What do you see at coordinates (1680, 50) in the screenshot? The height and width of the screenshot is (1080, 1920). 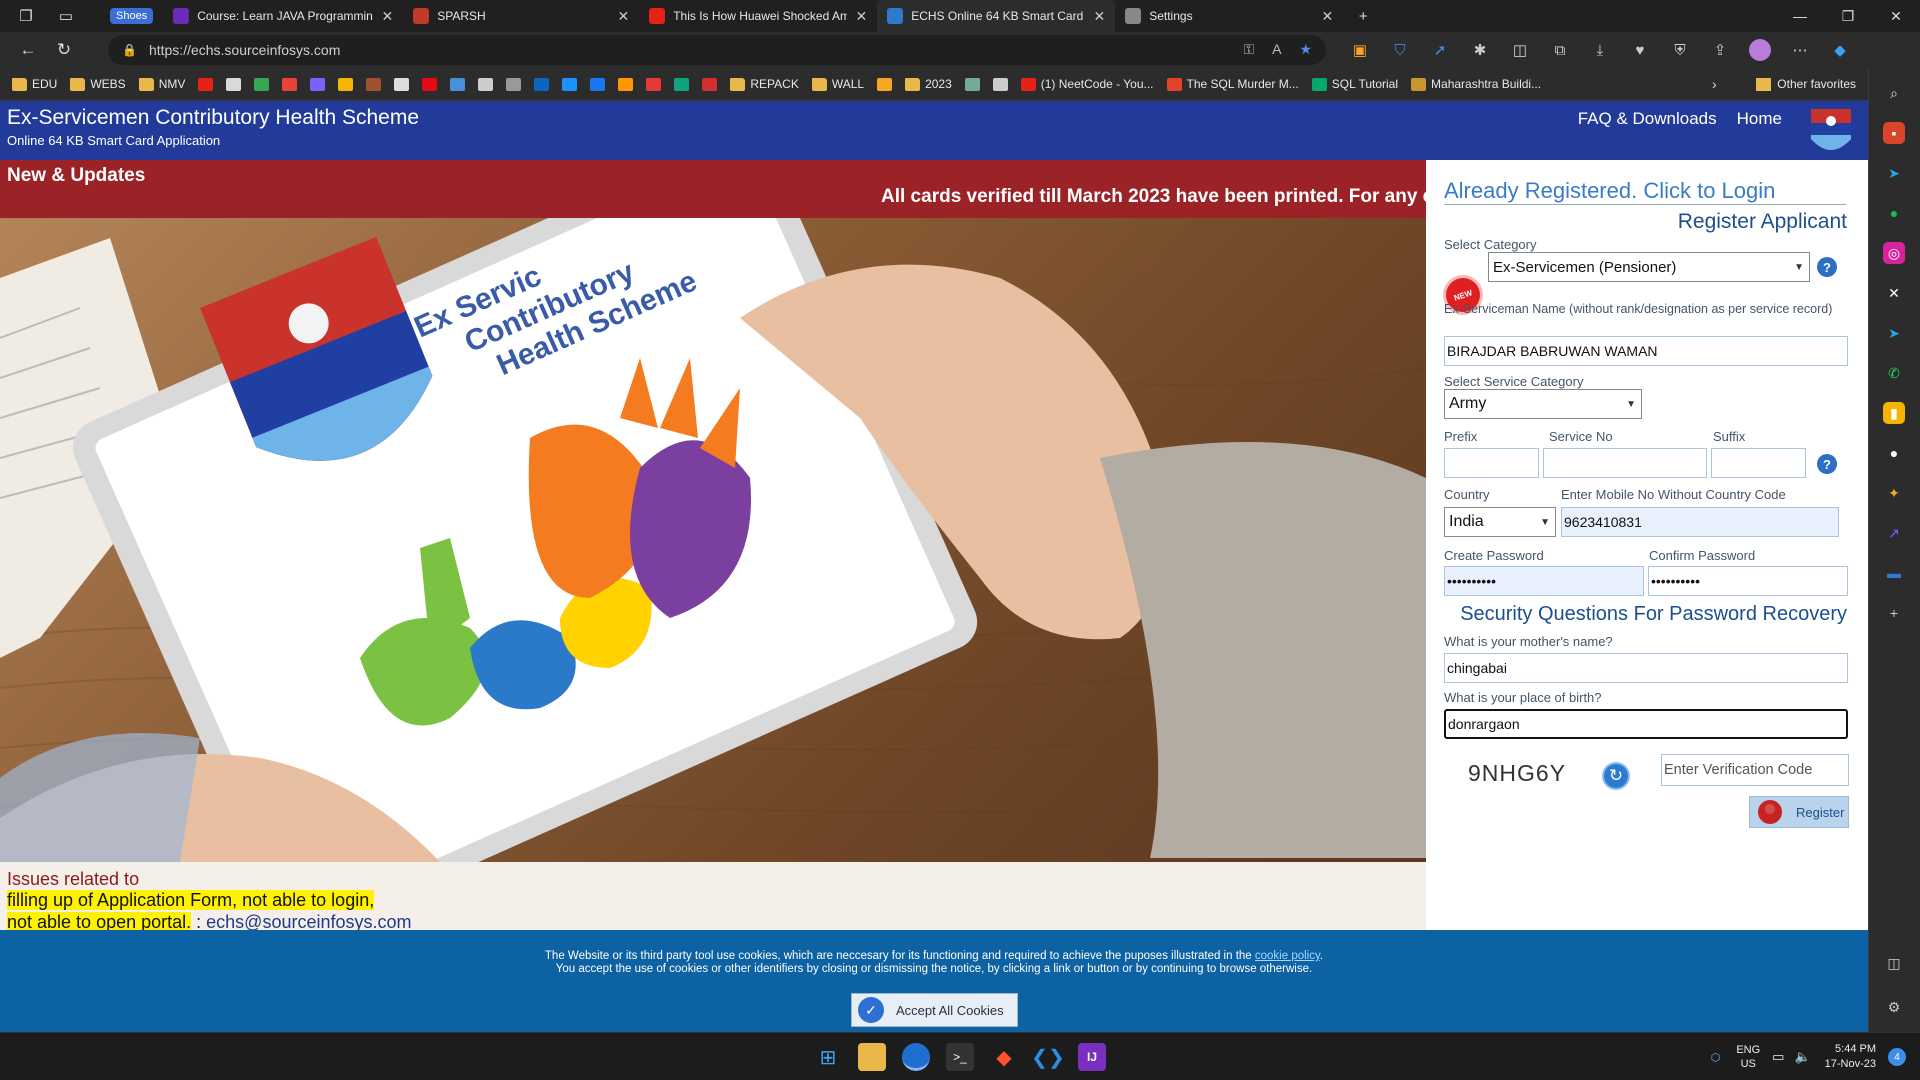 I see `browser-essentials-icon: ⛨` at bounding box center [1680, 50].